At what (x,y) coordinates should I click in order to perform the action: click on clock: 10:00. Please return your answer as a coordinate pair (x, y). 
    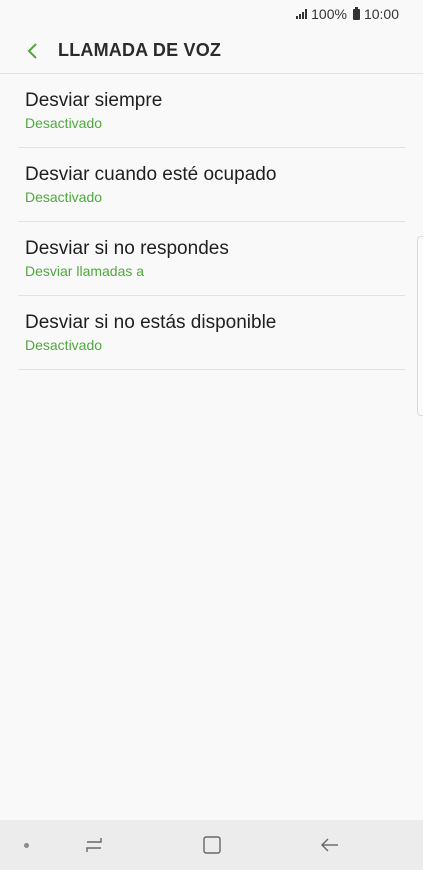
    Looking at the image, I should click on (381, 14).